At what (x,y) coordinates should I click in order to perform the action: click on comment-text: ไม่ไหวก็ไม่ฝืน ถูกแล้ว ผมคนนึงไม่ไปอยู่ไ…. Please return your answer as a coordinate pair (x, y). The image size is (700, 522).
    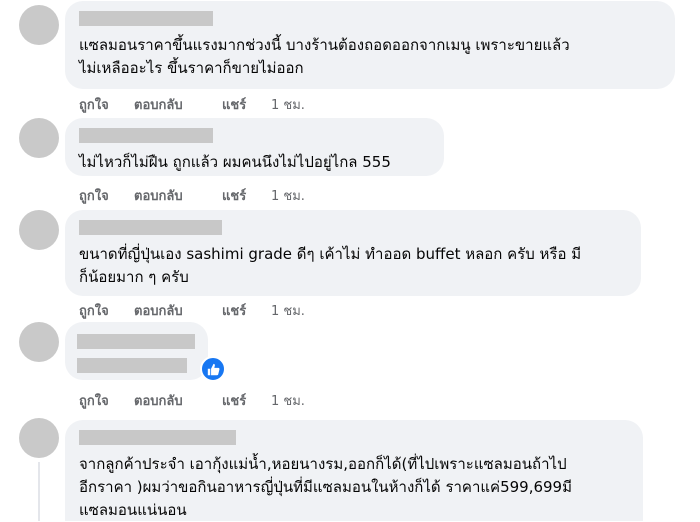
    Looking at the image, I should click on (235, 162).